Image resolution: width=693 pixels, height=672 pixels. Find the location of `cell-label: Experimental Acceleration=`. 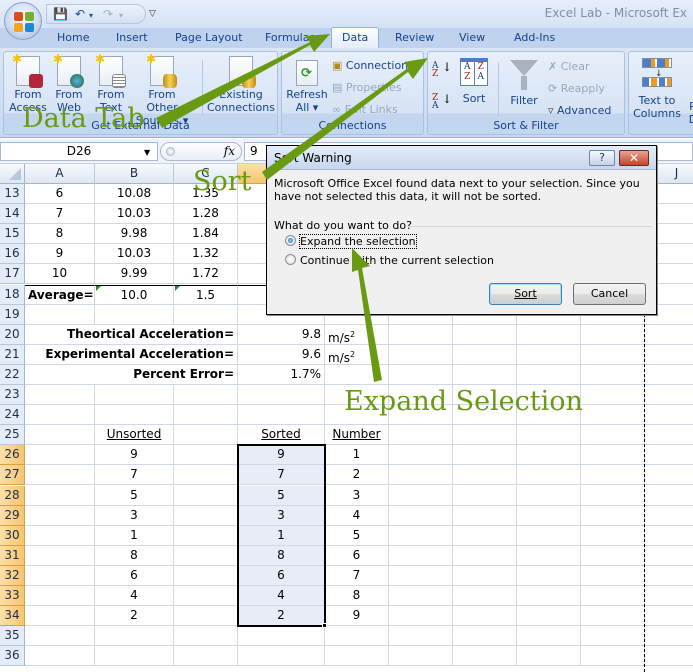

cell-label: Experimental Acceleration= is located at coordinates (131, 355).